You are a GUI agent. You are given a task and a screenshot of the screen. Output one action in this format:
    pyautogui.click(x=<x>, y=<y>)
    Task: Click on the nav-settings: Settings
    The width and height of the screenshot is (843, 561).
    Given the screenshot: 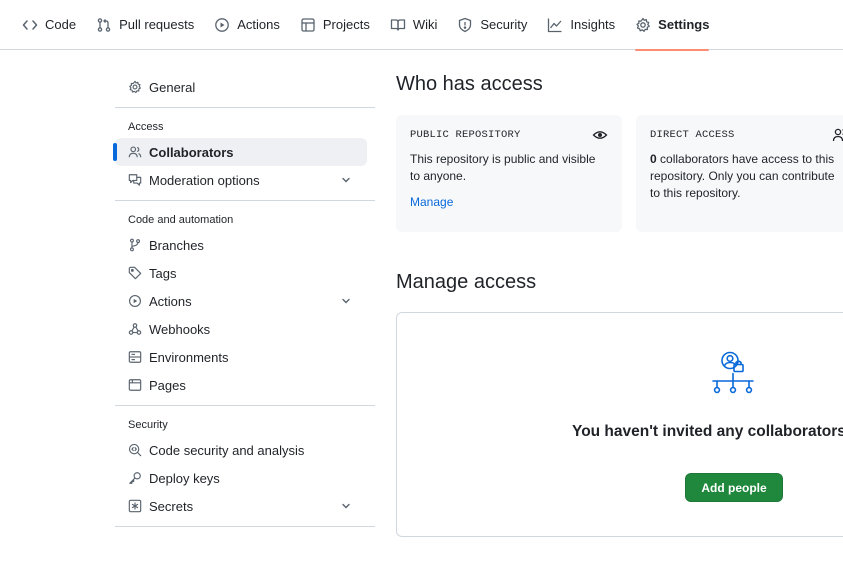 What is the action you would take?
    pyautogui.click(x=672, y=25)
    